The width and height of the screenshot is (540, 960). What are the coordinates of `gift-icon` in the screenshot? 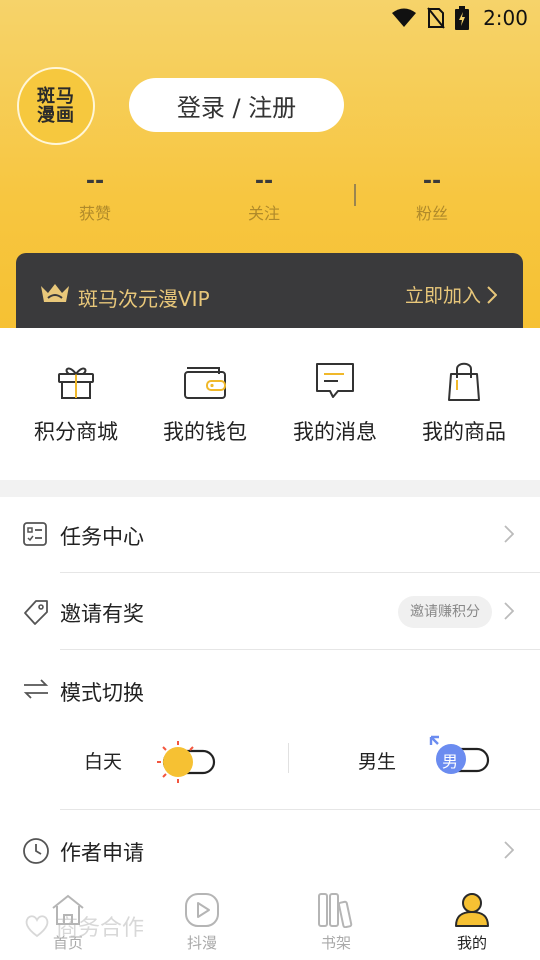 It's located at (76, 383).